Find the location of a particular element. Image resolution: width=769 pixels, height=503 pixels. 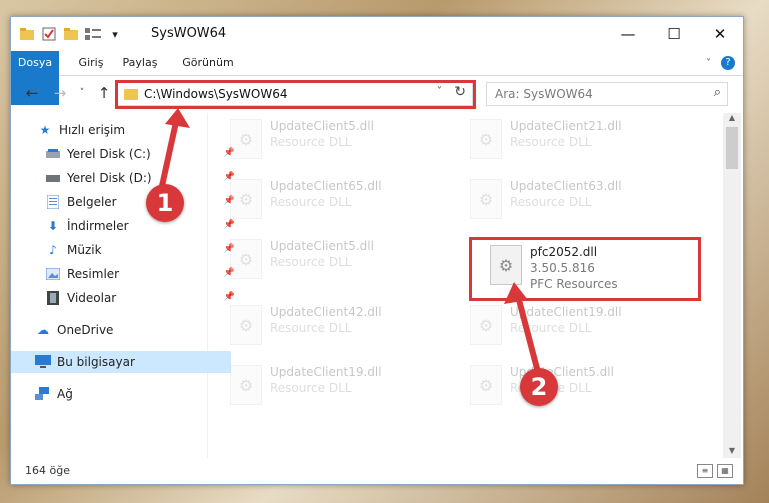

sidebar-item-label: Yerel Disk (C:) is located at coordinates (109, 154).